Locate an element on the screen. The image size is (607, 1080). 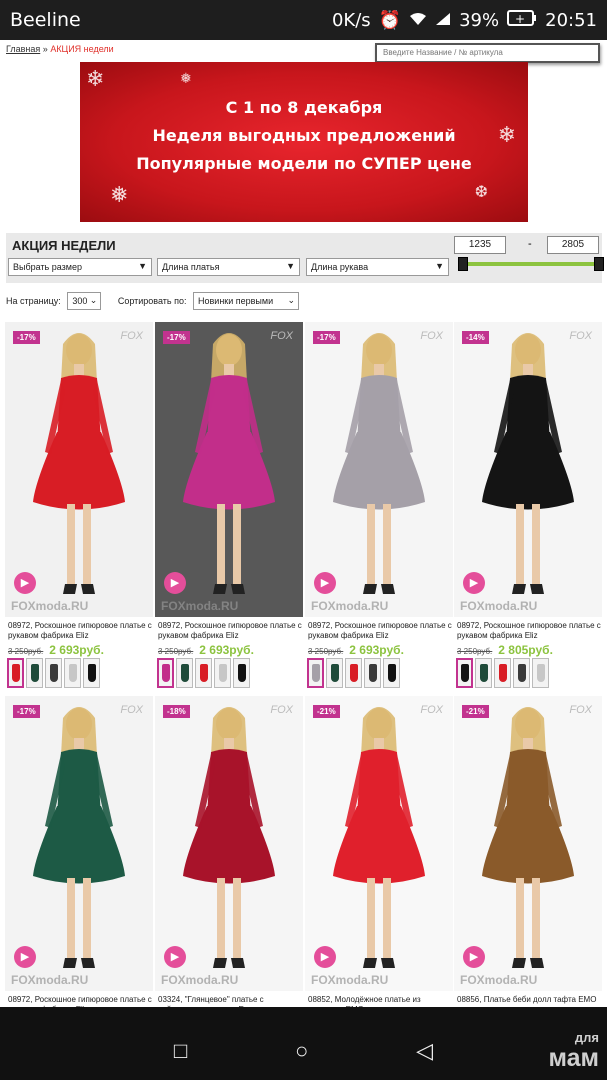
per-page-select: 300 ⌄ is located at coordinates (84, 301).